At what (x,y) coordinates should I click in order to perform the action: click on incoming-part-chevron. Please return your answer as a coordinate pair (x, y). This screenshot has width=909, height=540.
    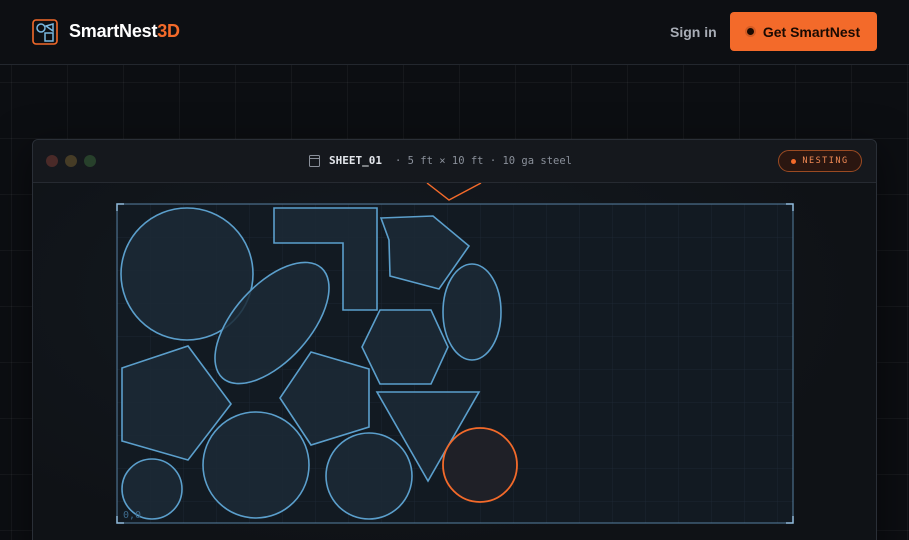
    Looking at the image, I should click on (454, 192).